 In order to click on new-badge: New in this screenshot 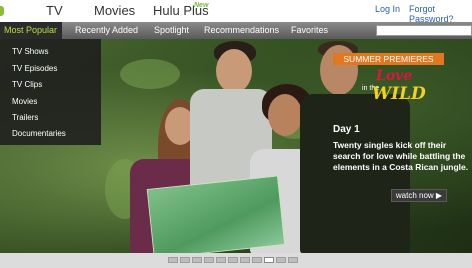, I will do `click(201, 5)`.